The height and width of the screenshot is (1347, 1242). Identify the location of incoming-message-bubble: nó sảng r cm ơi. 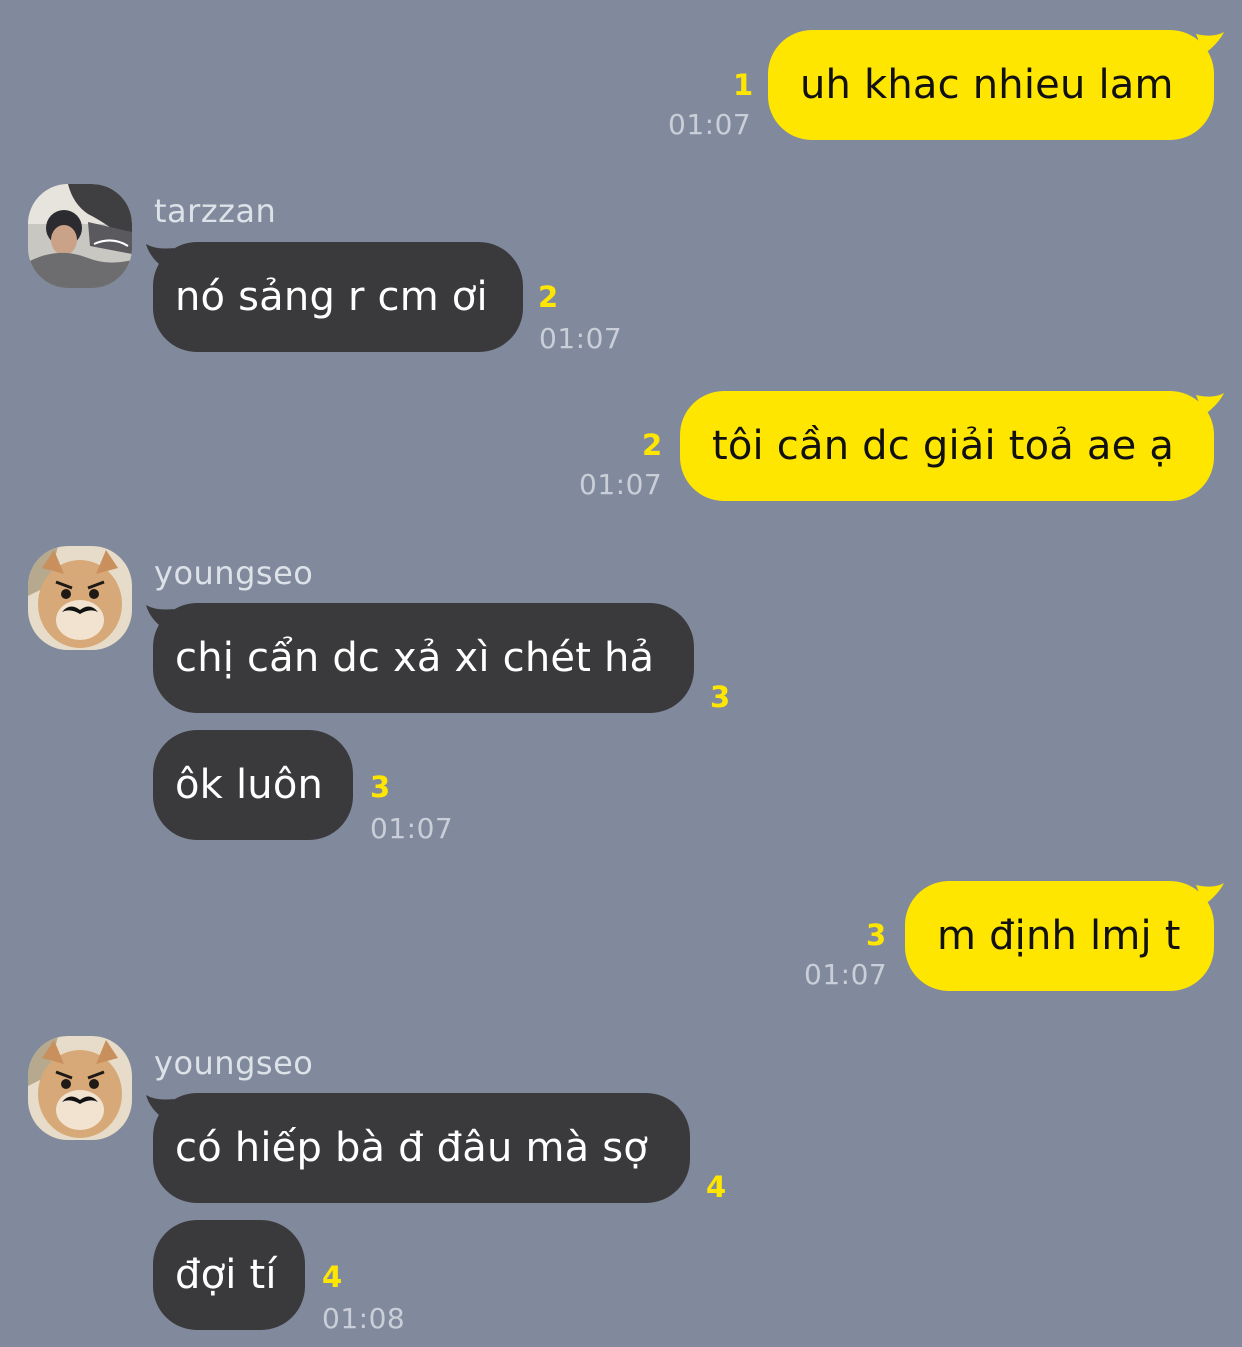
(338, 297).